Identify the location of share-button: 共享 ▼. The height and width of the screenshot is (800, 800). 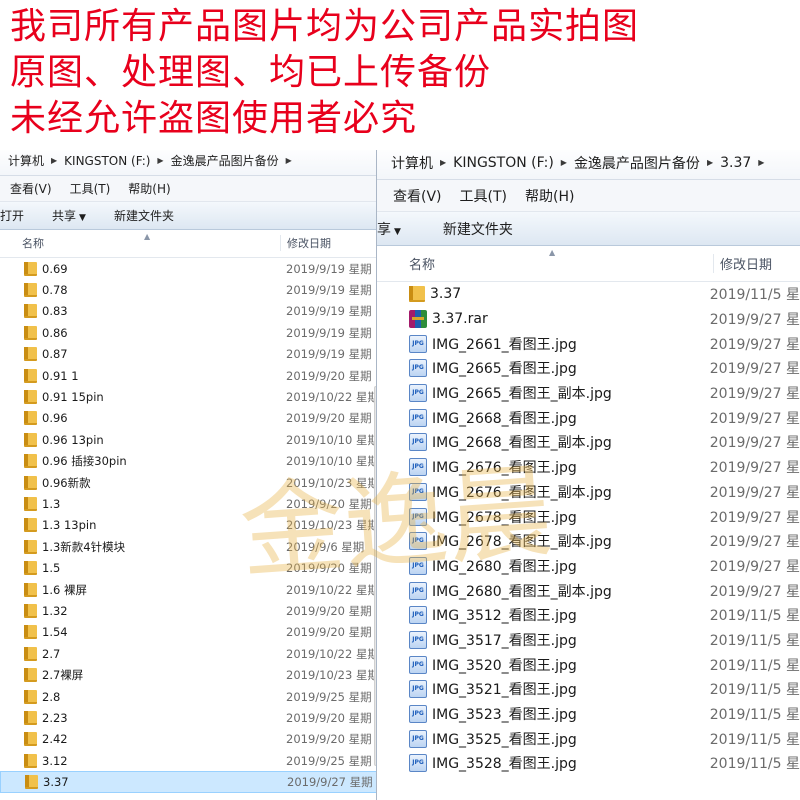
(69, 215).